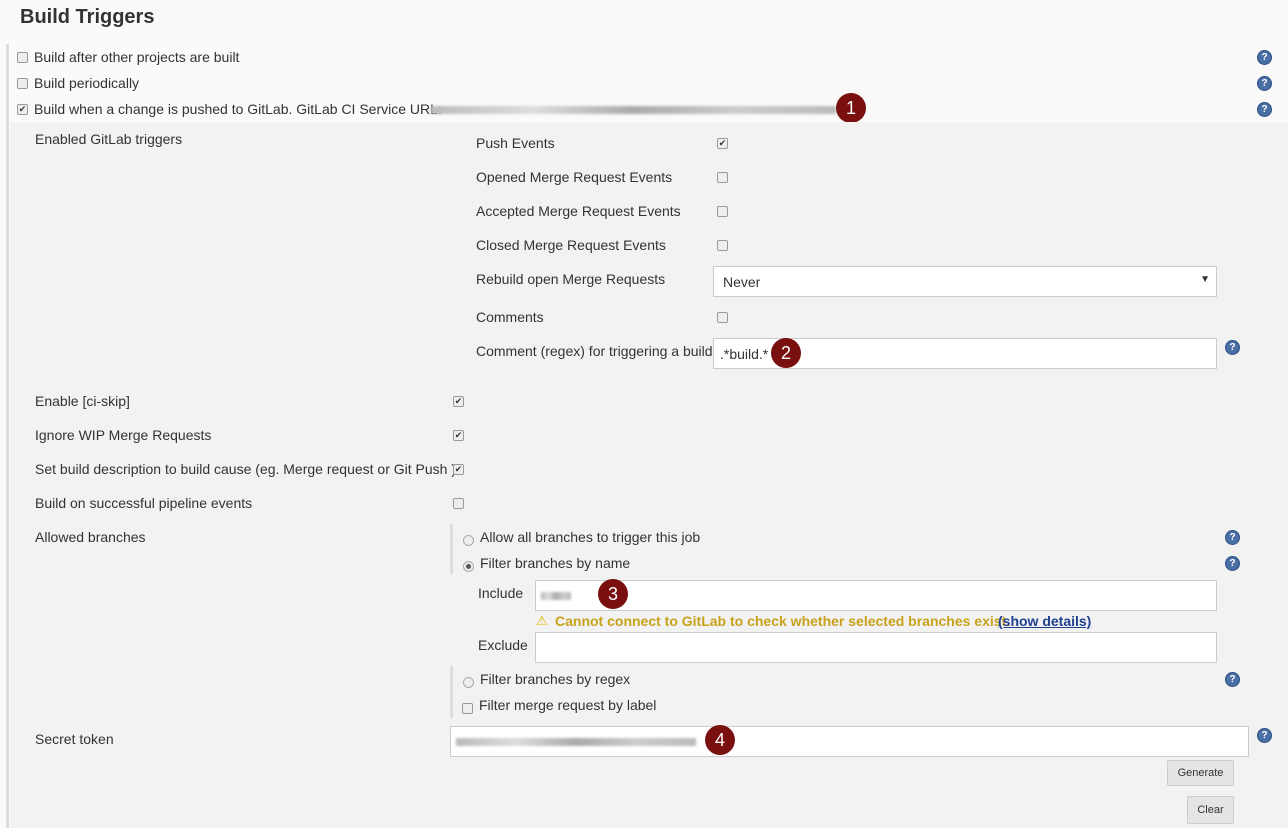 This screenshot has width=1288, height=828. Describe the element at coordinates (876, 647) in the screenshot. I see `exclude-input` at that location.